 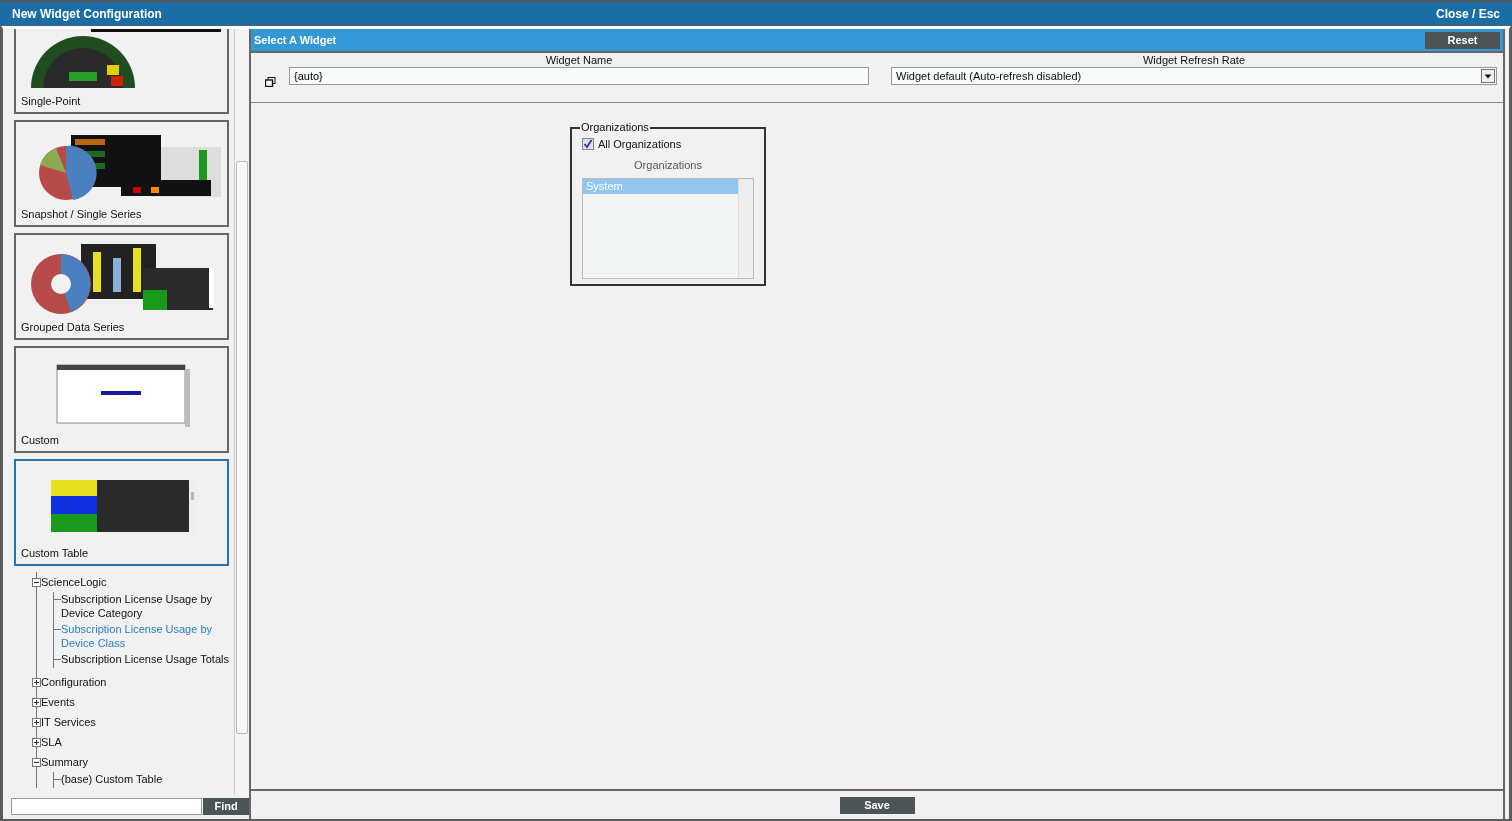 What do you see at coordinates (73, 327) in the screenshot?
I see `widget-type-label: Grouped Data Series` at bounding box center [73, 327].